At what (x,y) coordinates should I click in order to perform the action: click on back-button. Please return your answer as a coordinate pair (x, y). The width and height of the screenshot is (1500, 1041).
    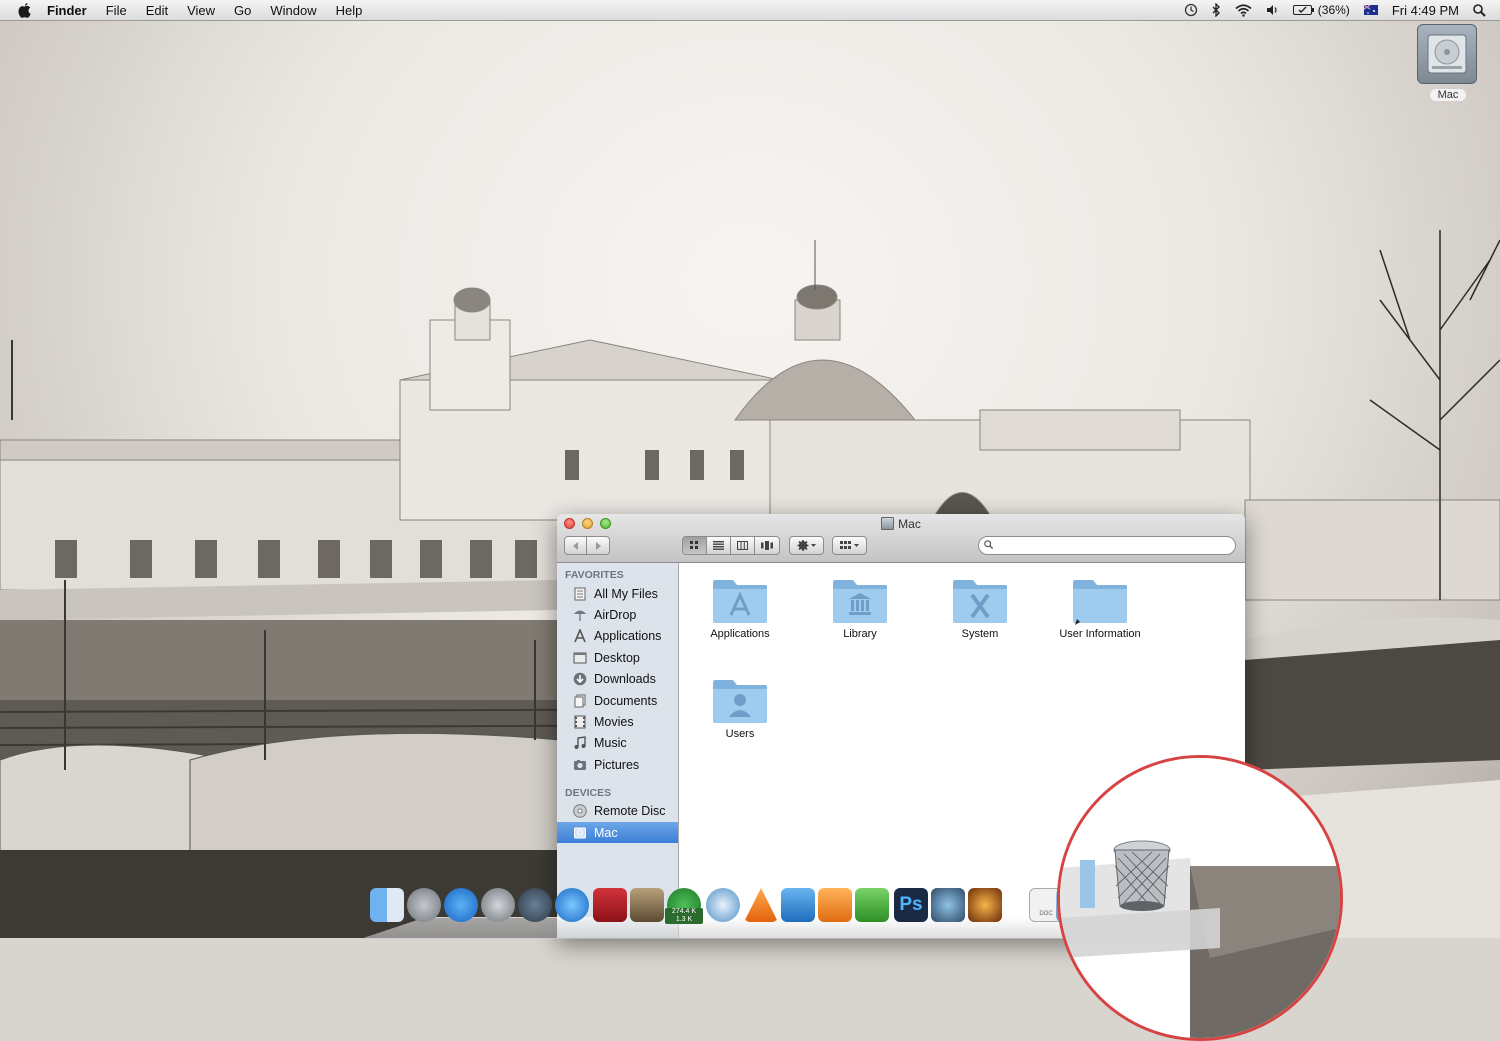
    Looking at the image, I should click on (575, 545).